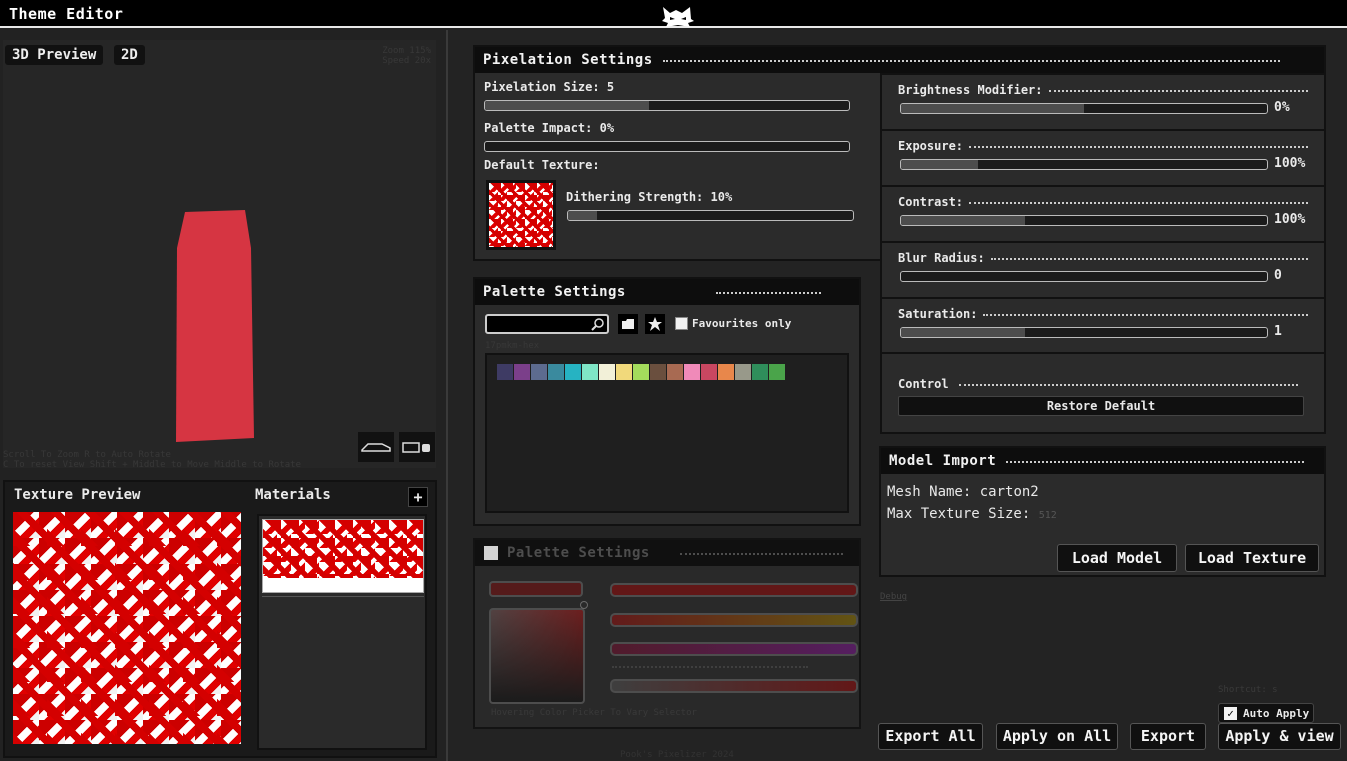 This screenshot has height=761, width=1347. What do you see at coordinates (1103, 157) in the screenshot?
I see `adjustment-row: Exposure: 100%` at bounding box center [1103, 157].